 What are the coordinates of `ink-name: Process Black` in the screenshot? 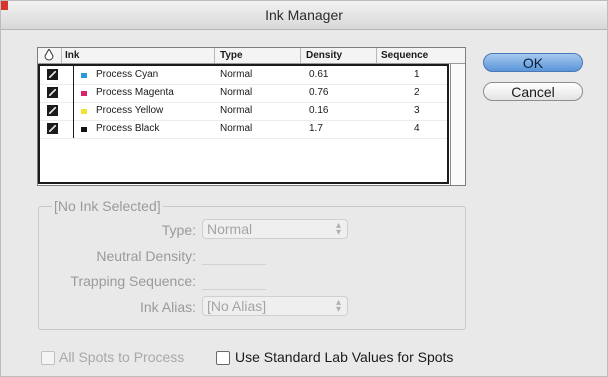 It's located at (128, 128).